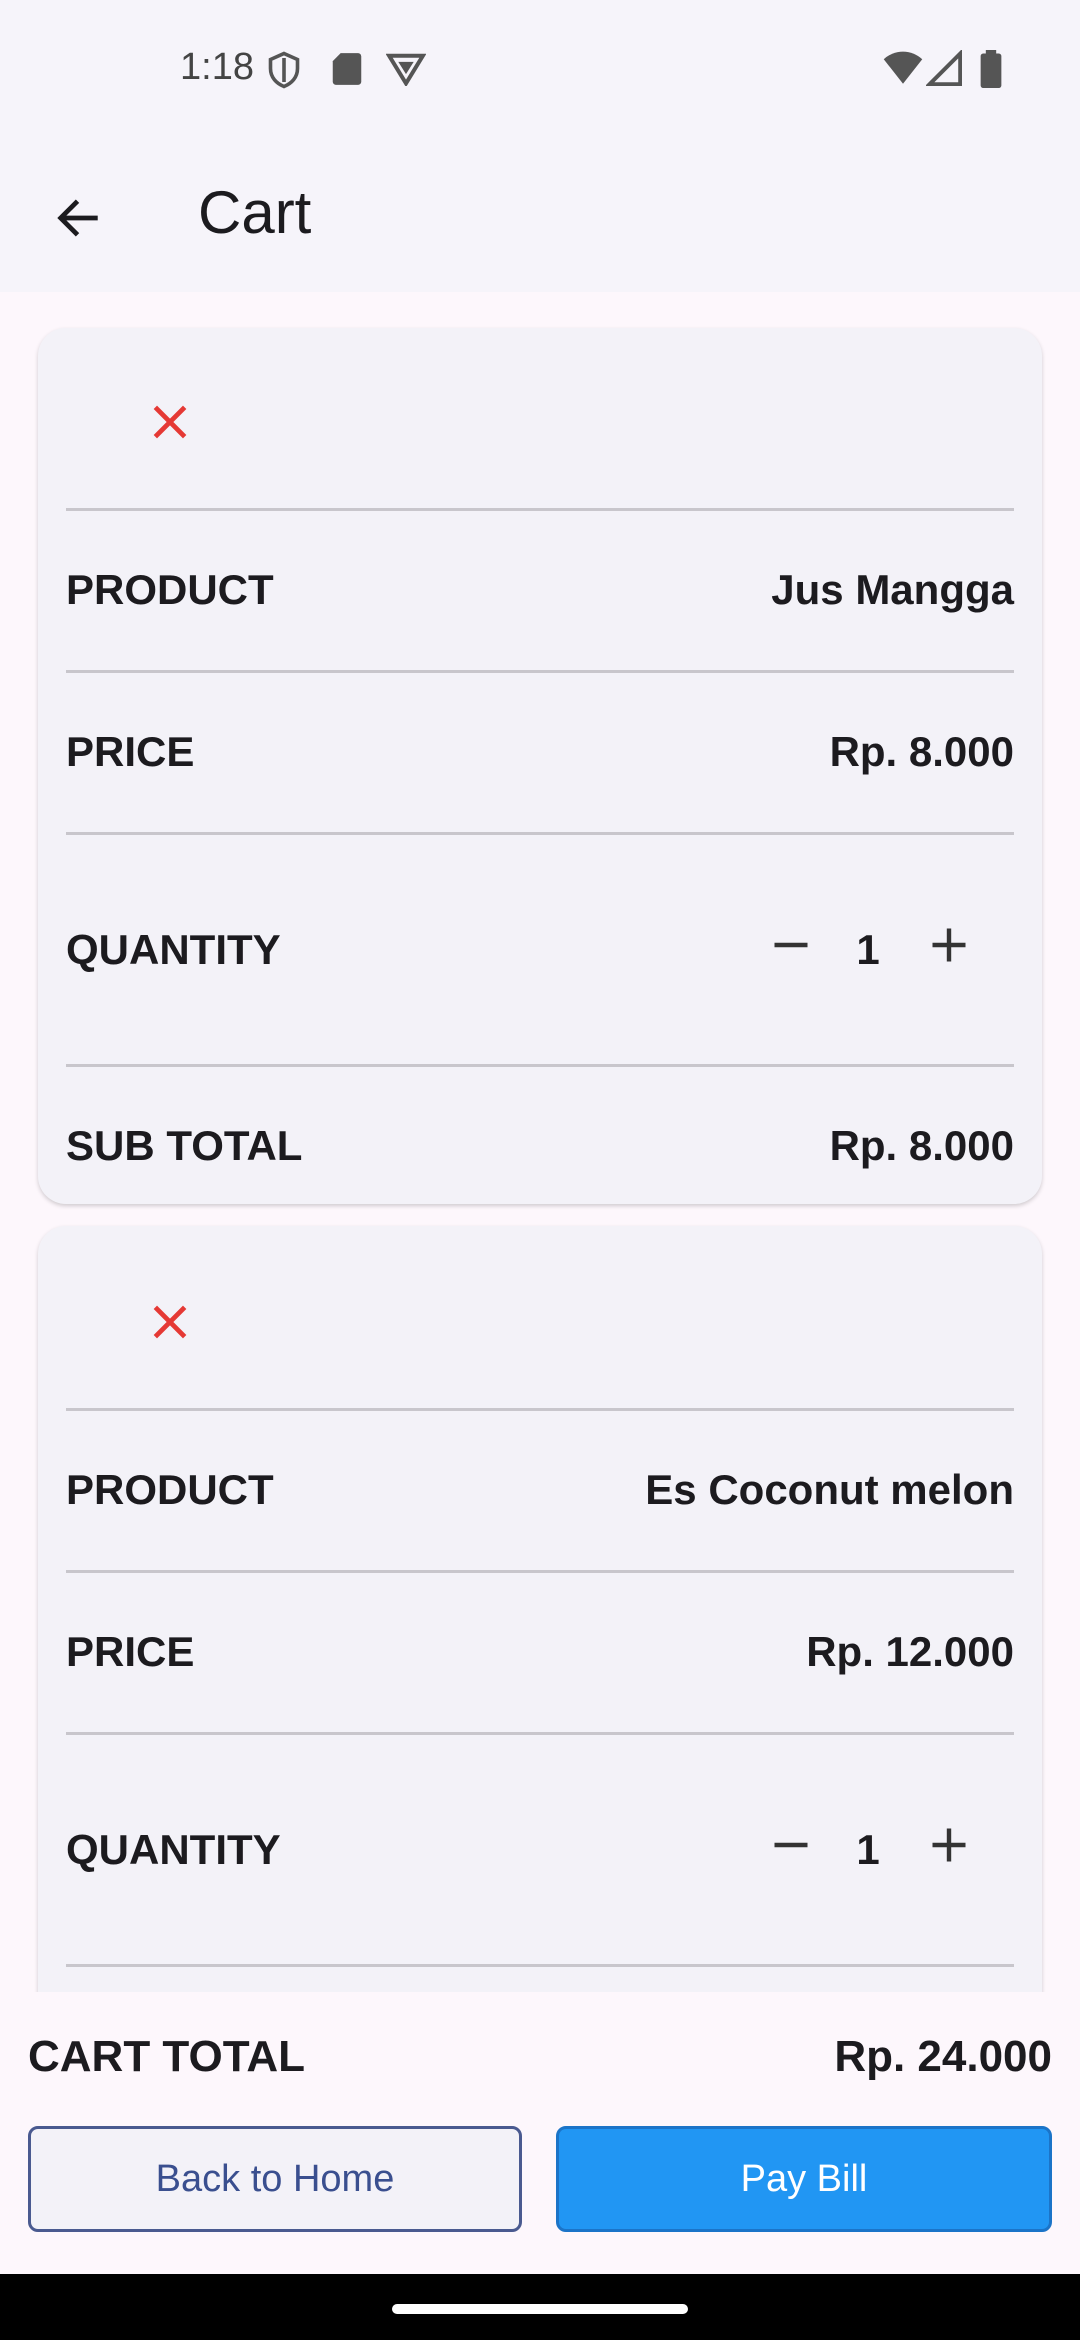 The image size is (1080, 2340). I want to click on page-title: Cart, so click(255, 212).